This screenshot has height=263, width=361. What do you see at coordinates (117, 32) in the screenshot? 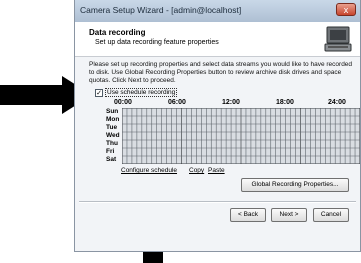
I see `page-title: Data recording` at bounding box center [117, 32].